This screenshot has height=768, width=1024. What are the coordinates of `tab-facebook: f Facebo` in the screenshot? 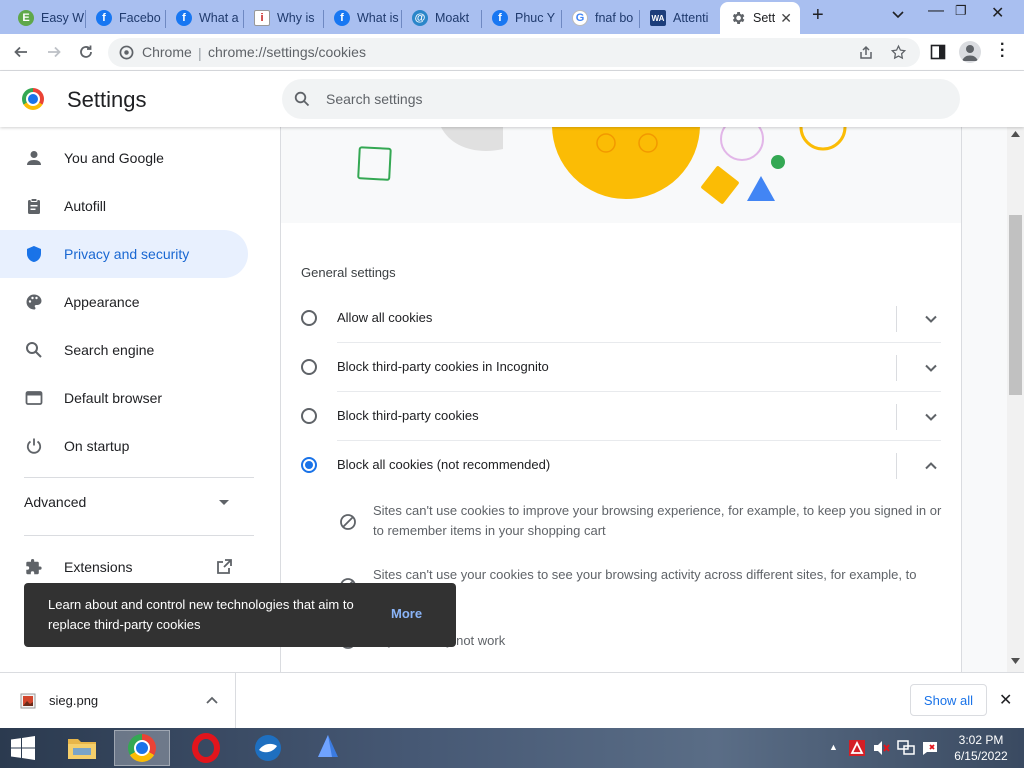 It's located at (126, 18).